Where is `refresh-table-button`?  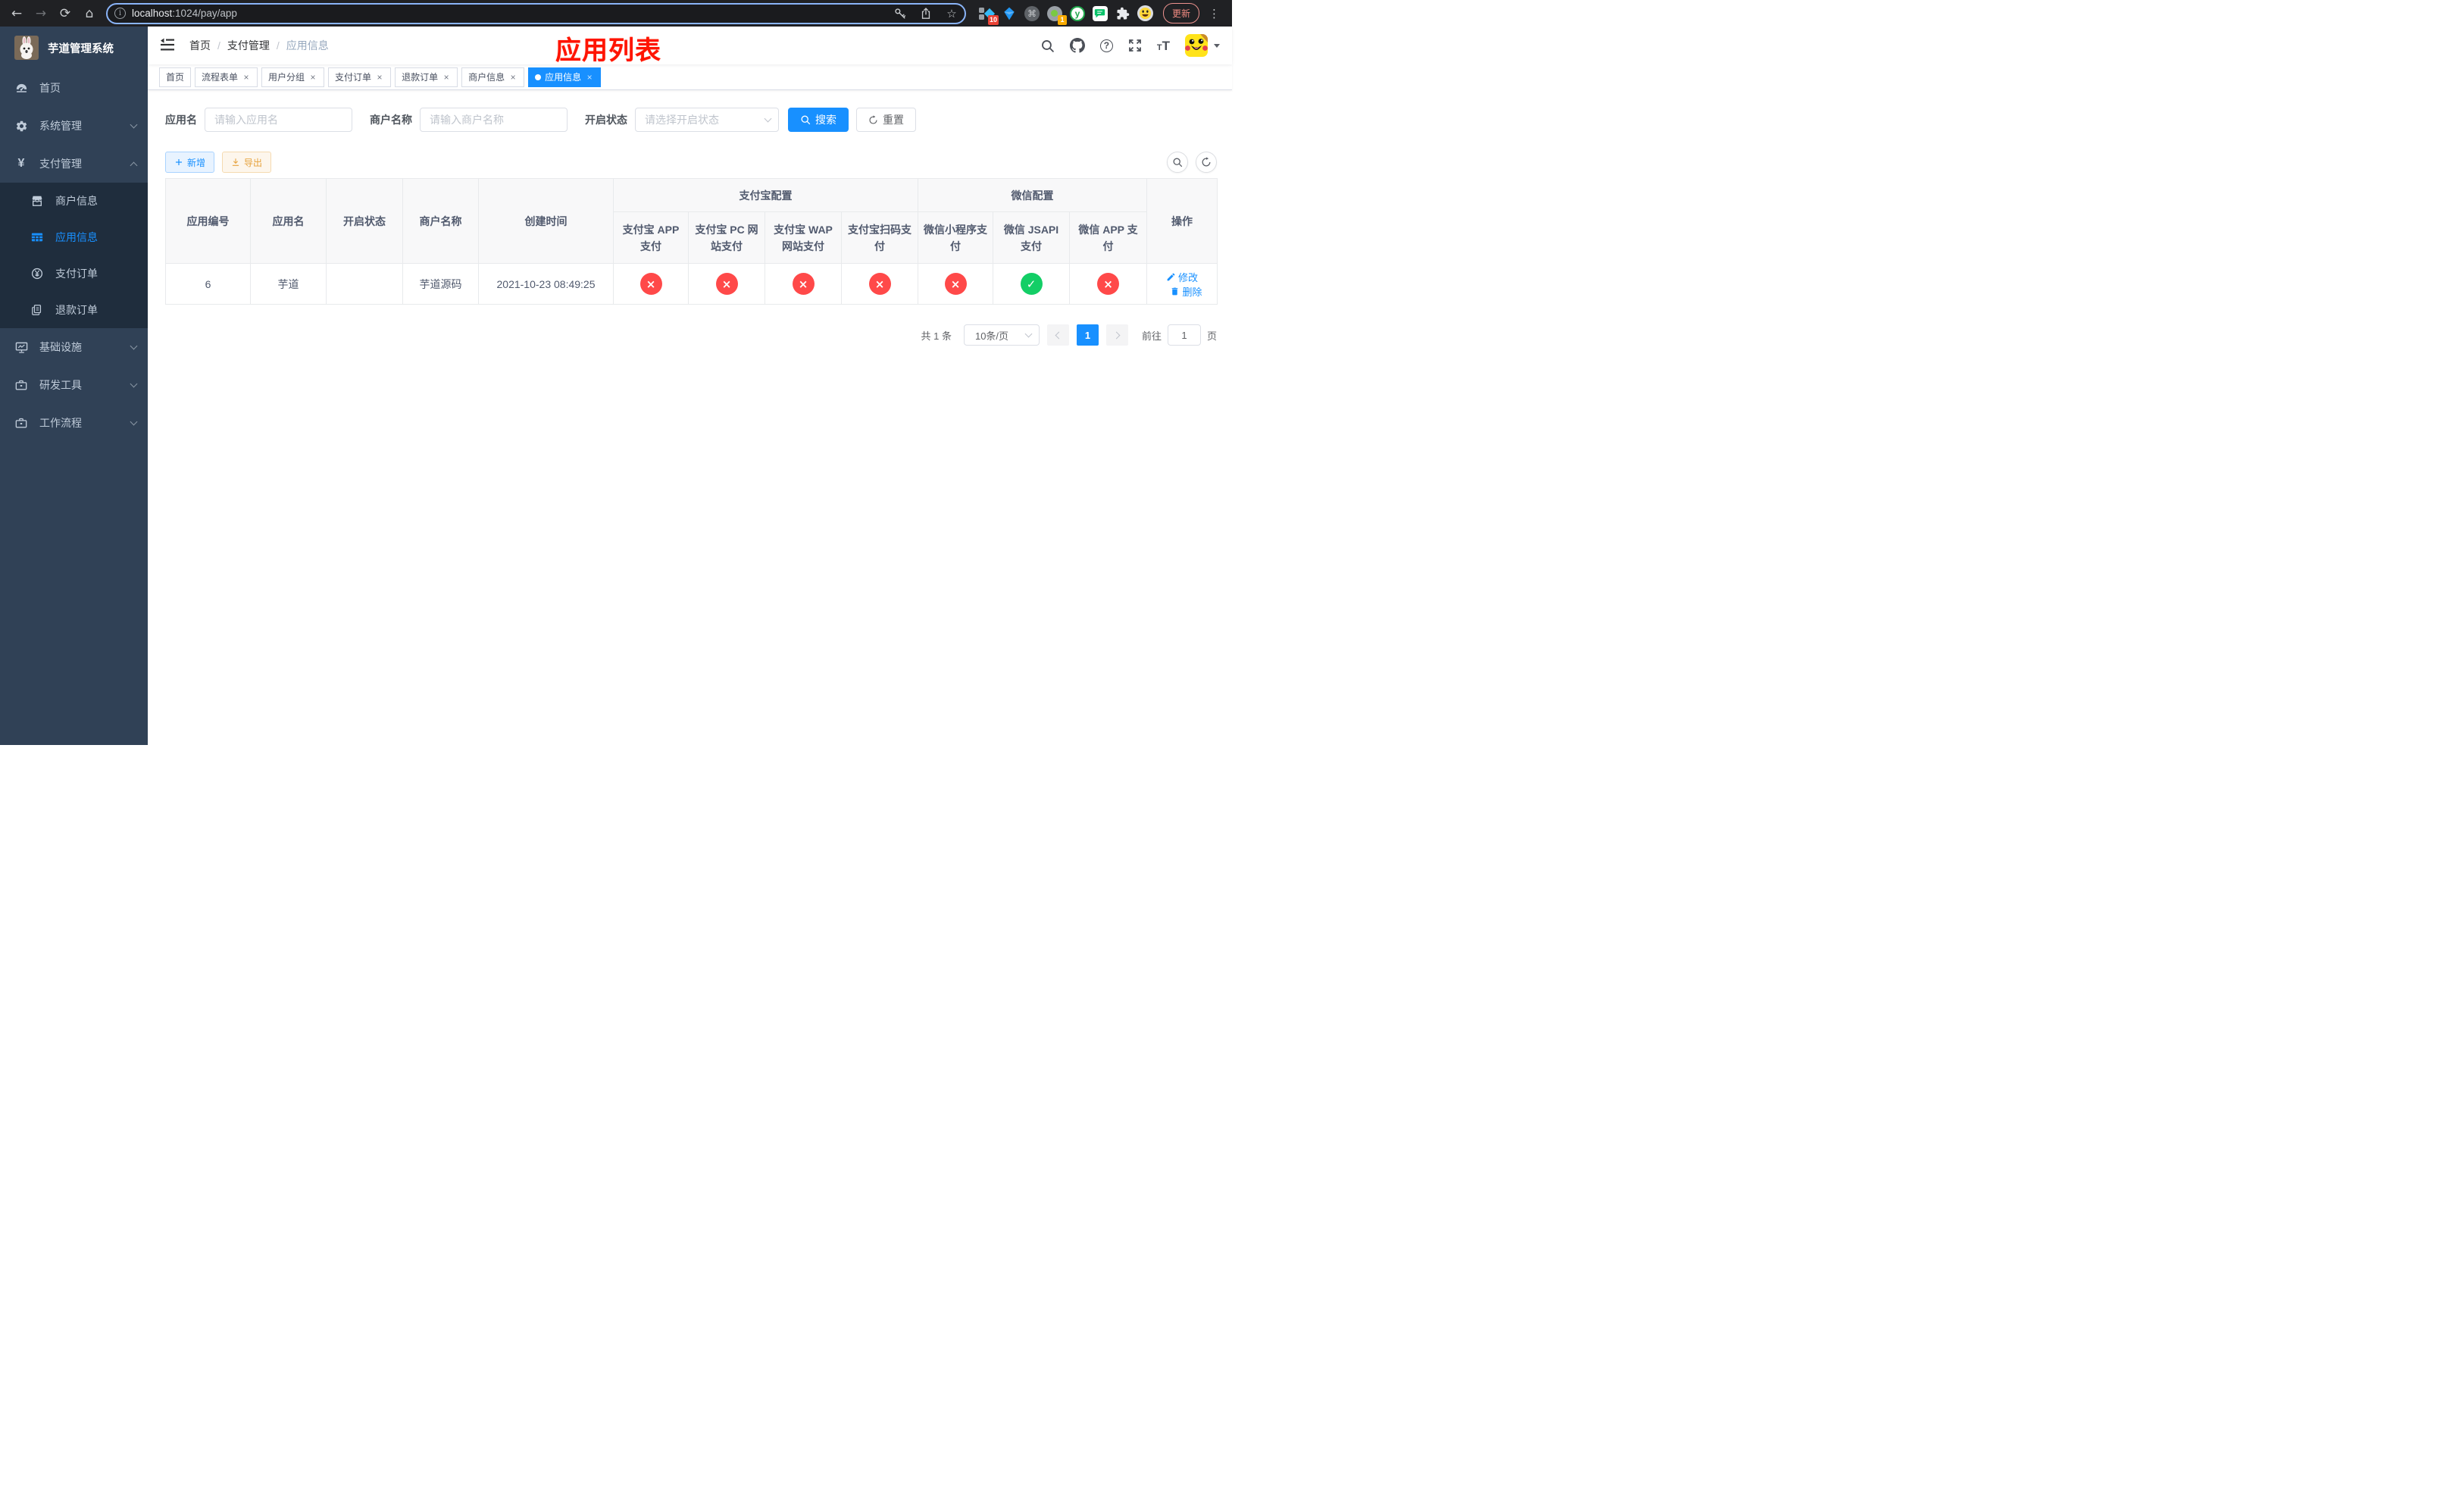 refresh-table-button is located at coordinates (1206, 162).